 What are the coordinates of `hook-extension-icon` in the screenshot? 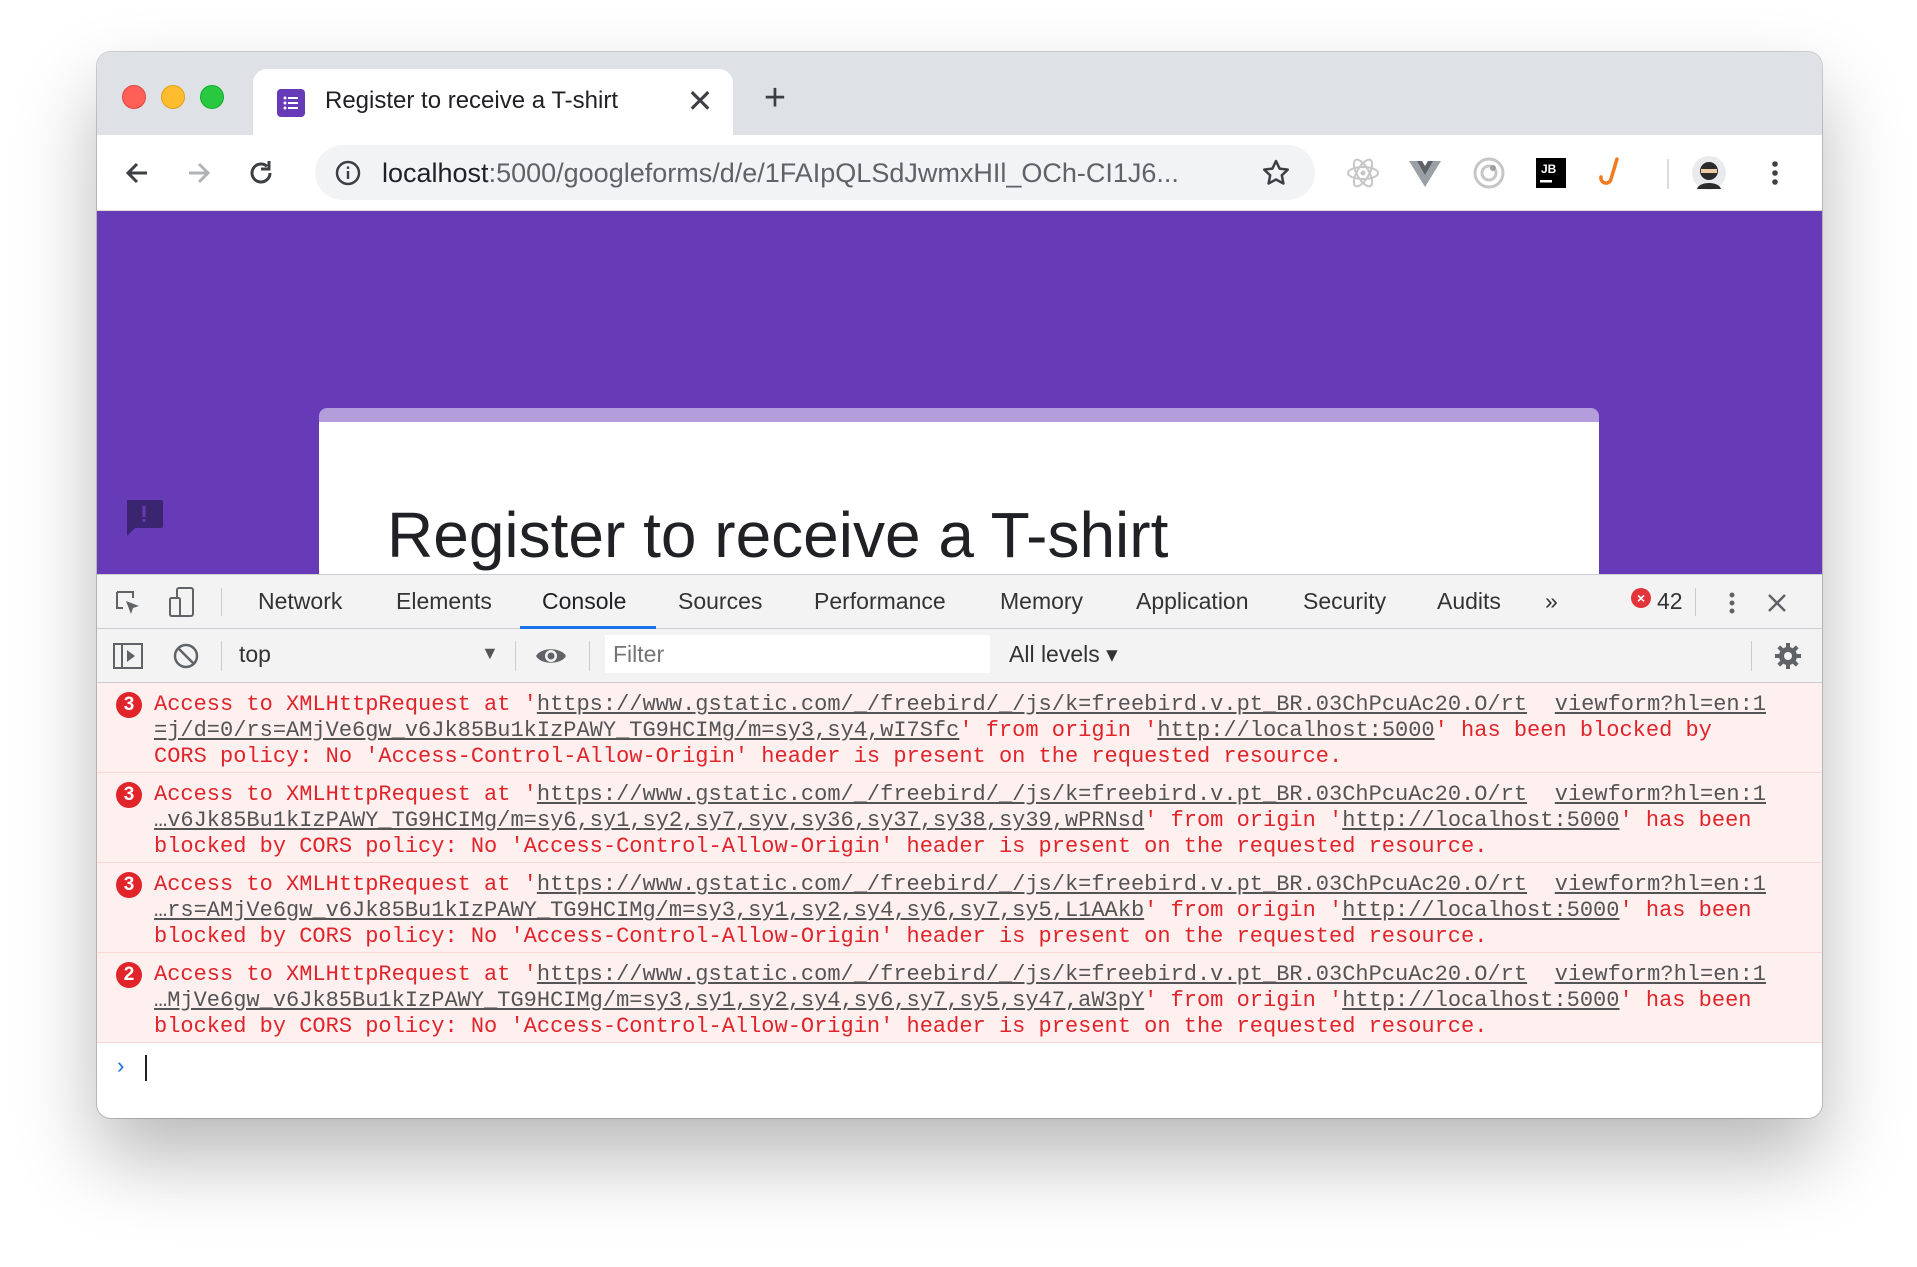 It's located at (1613, 173).